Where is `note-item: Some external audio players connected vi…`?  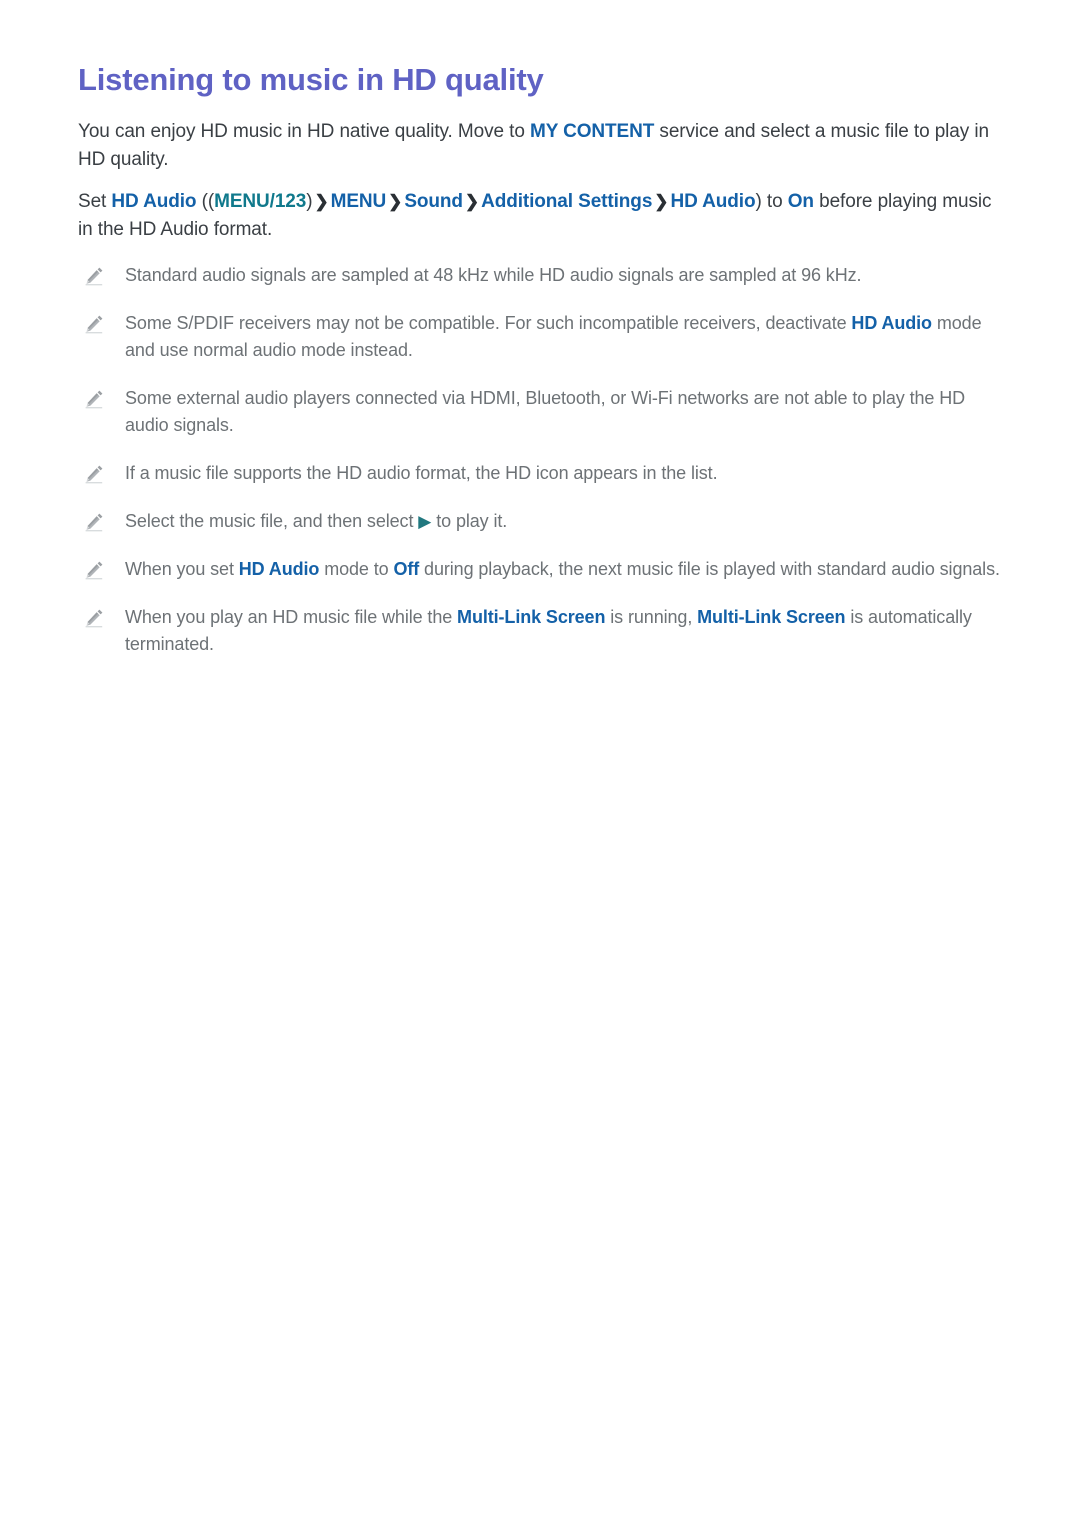
note-item: Some external audio players connected vi… is located at coordinates (540, 412).